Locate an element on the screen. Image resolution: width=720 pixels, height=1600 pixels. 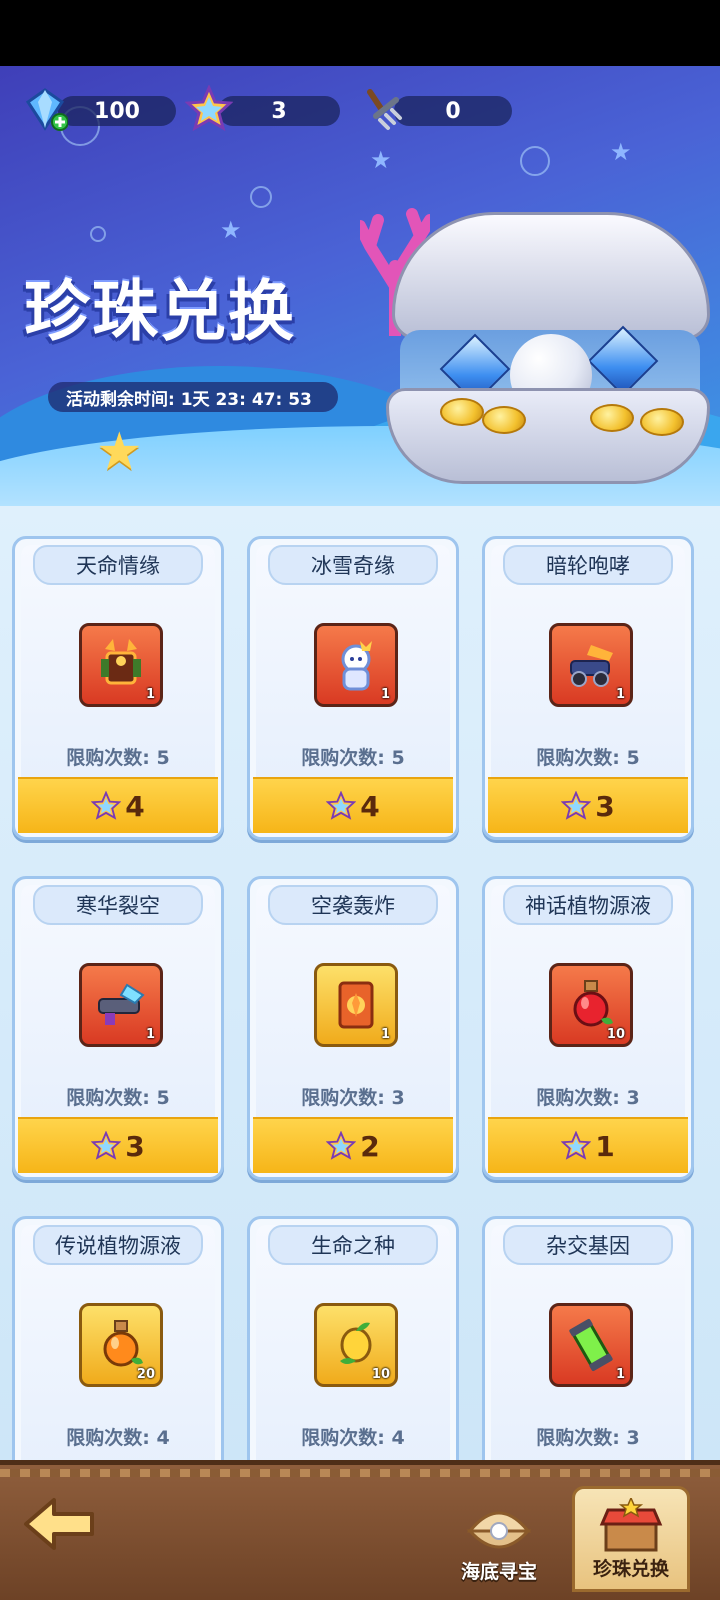
shop-card: 空袭轰炸 1 限购次数: 3 2 is located at coordinates (353, 1028).